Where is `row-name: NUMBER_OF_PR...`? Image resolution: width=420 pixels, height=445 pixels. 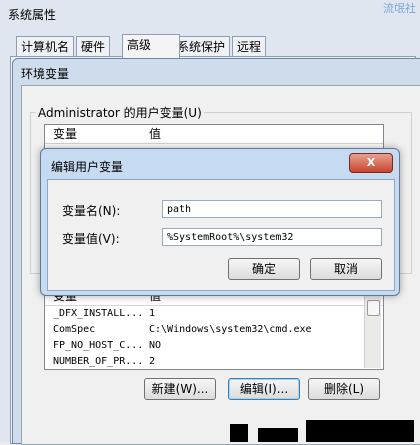
row-name: NUMBER_OF_PR... is located at coordinates (98, 361).